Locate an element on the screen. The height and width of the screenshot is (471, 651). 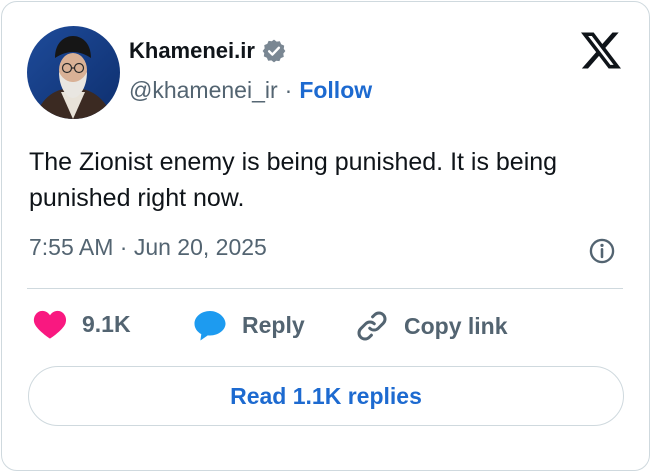
avatar-image is located at coordinates (73, 72).